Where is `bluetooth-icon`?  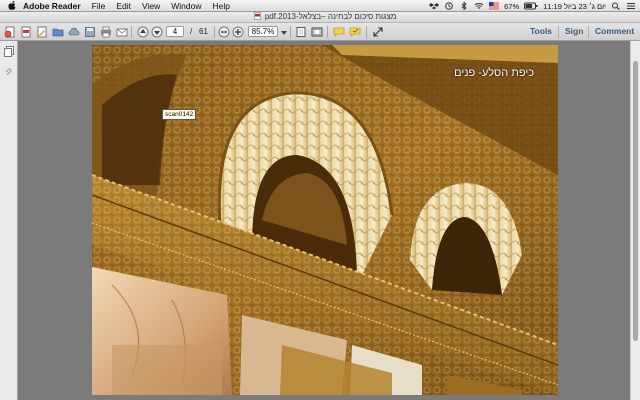
bluetooth-icon is located at coordinates (464, 6).